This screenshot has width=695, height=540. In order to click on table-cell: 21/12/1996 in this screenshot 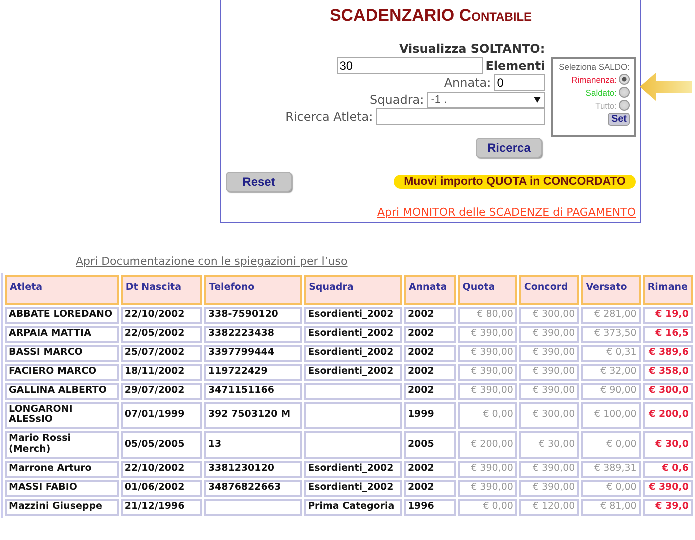, I will do `click(161, 507)`.